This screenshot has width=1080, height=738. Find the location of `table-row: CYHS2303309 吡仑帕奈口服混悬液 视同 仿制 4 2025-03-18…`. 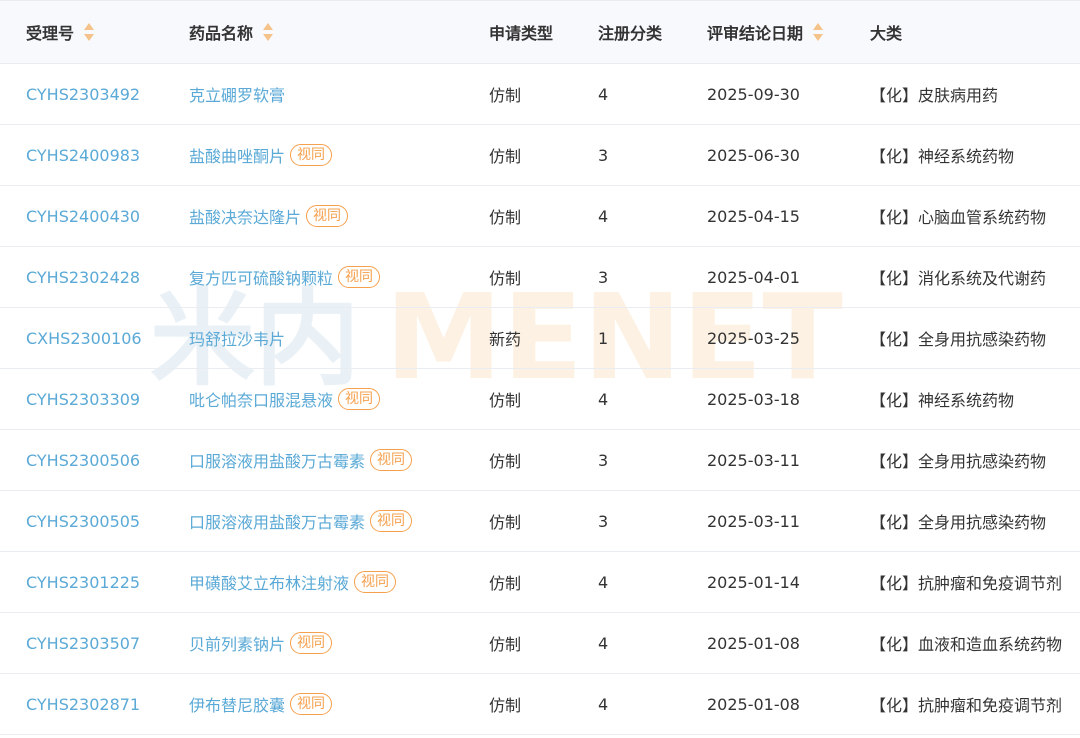

table-row: CYHS2303309 吡仑帕奈口服混悬液 视同 仿制 4 2025-03-18… is located at coordinates (540, 399).